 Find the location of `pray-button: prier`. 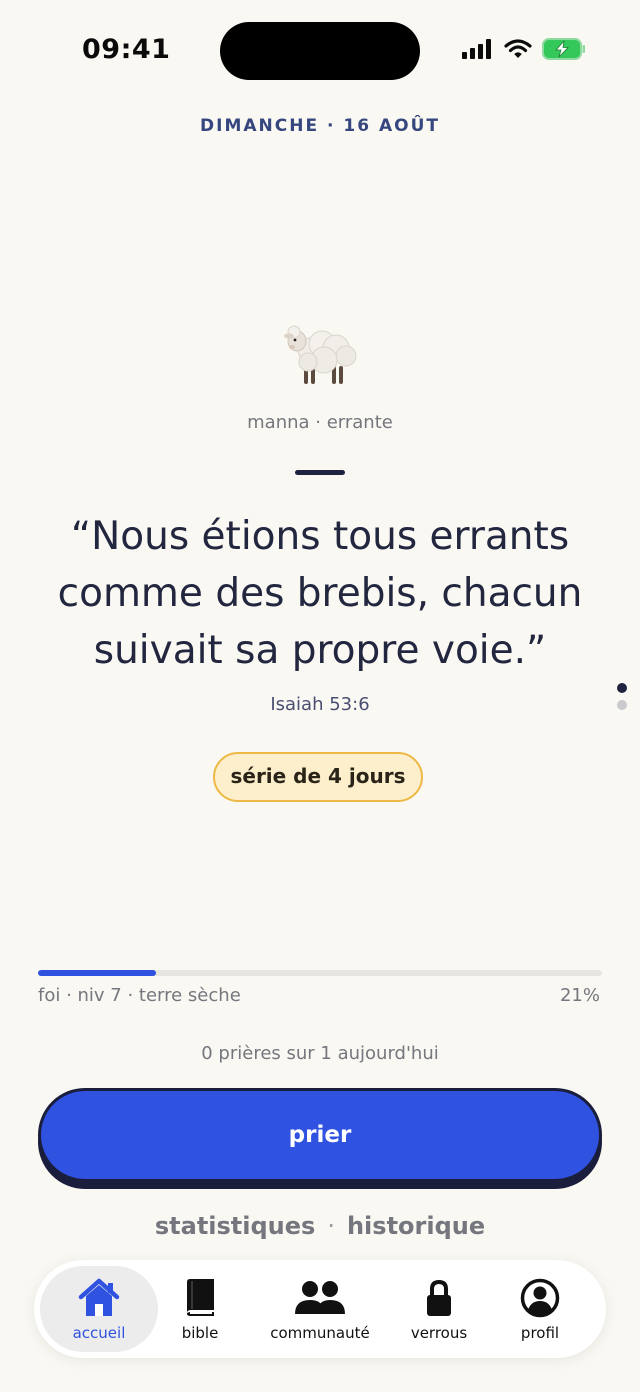

pray-button: prier is located at coordinates (320, 1135).